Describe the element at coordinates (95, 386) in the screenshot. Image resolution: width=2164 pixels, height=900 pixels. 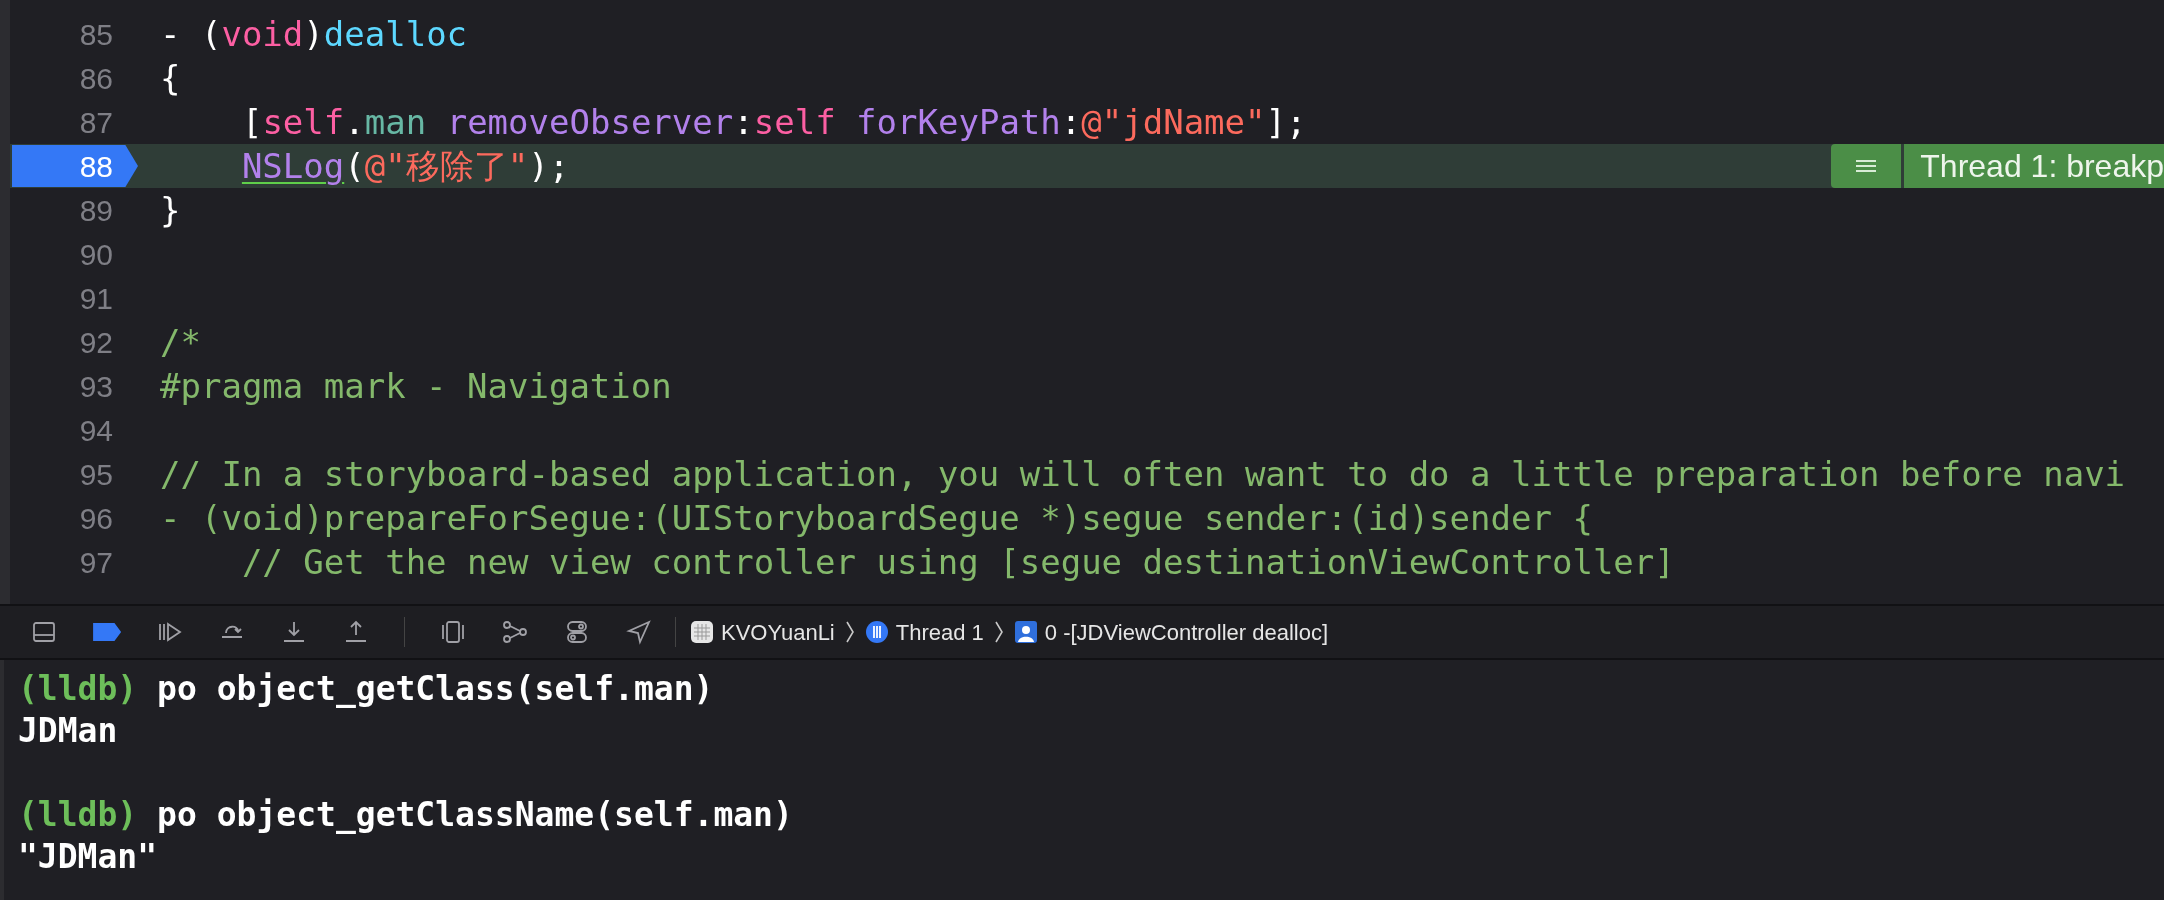
I see `line-number: 93` at that location.